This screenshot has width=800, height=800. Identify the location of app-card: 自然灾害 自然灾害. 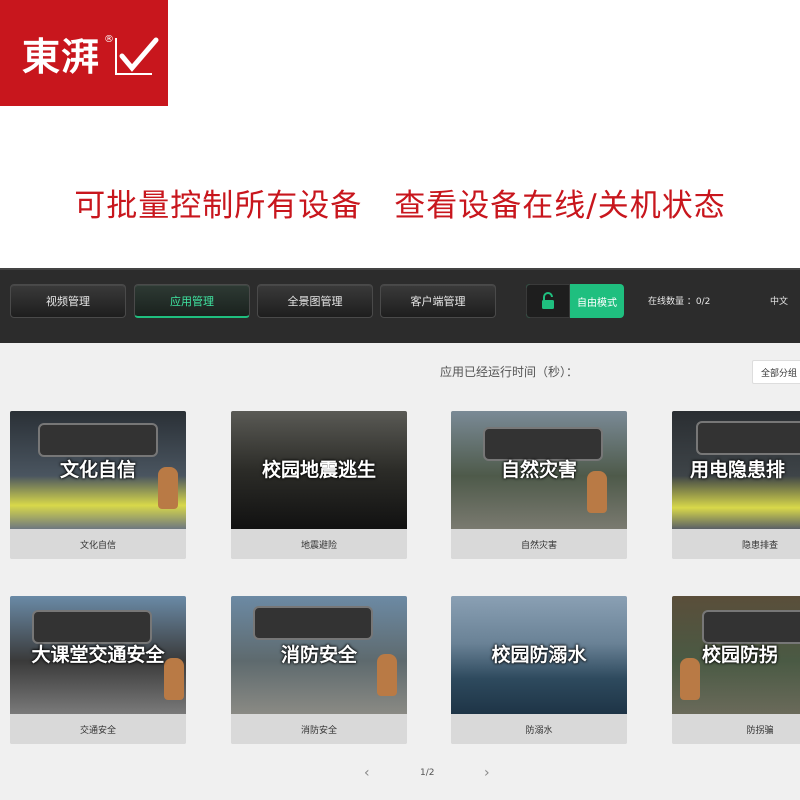
(539, 485).